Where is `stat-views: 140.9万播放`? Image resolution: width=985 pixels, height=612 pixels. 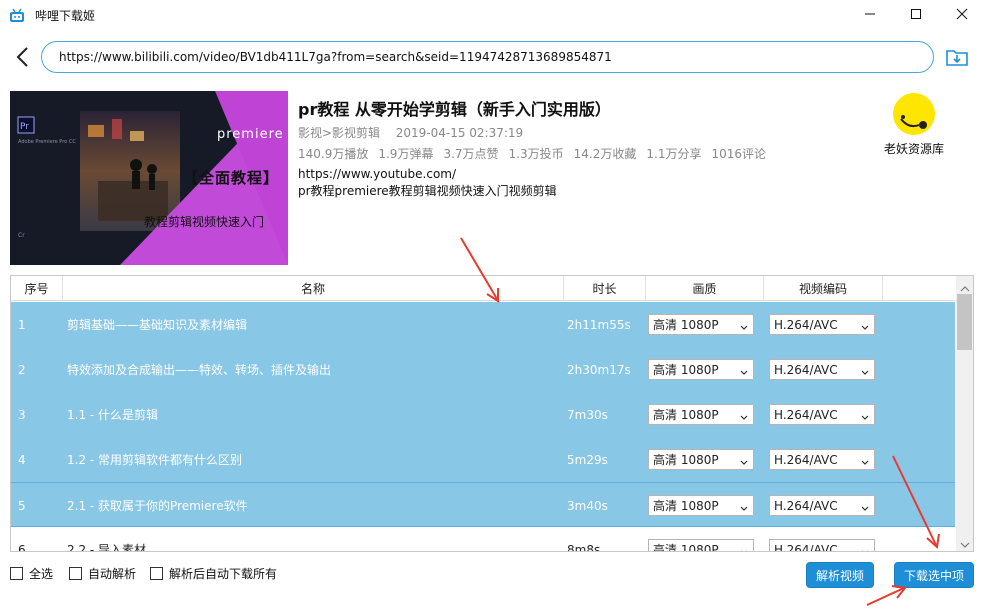 stat-views: 140.9万播放 is located at coordinates (333, 154).